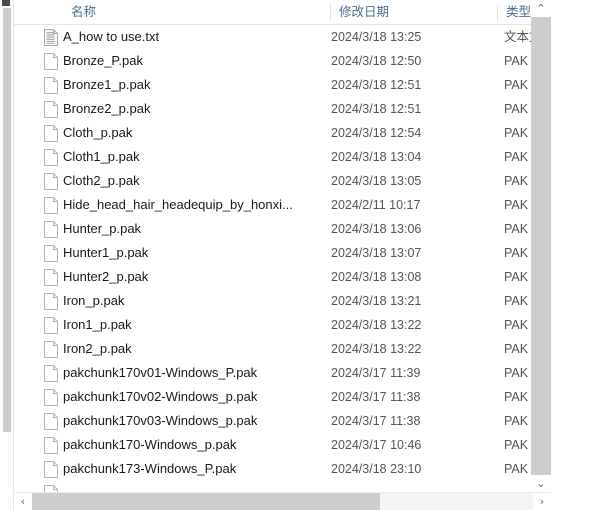  What do you see at coordinates (376, 205) in the screenshot?
I see `file-date-modified-cell: 2024/2/11 10:17` at bounding box center [376, 205].